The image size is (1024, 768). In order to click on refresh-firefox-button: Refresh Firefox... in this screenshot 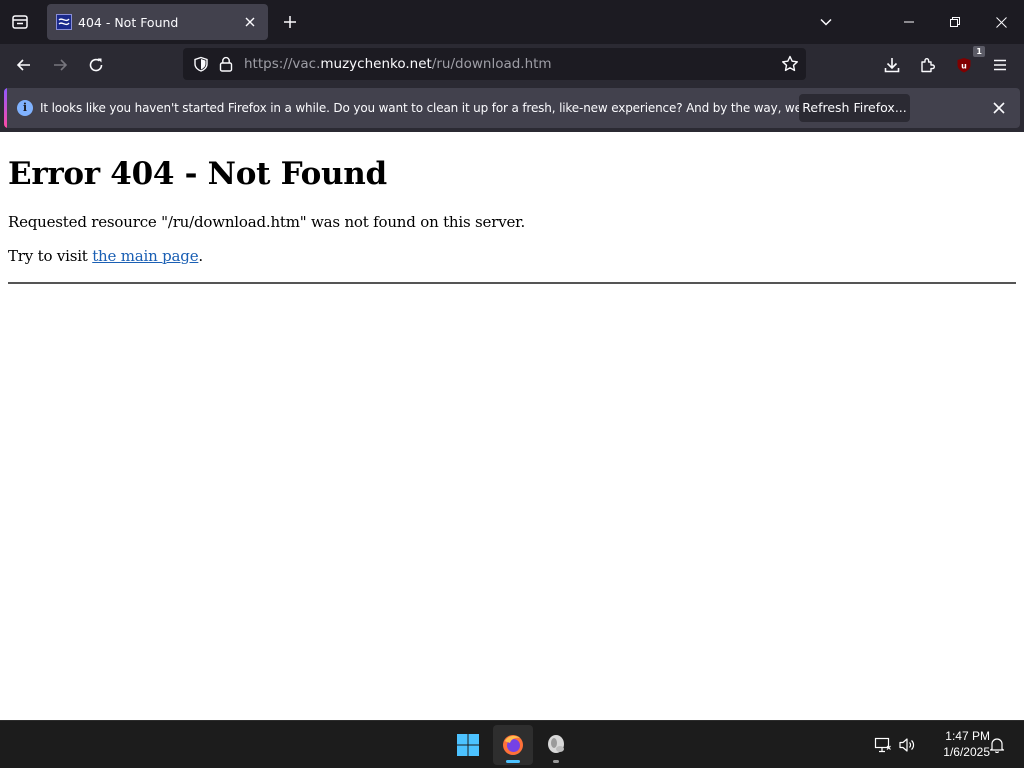, I will do `click(854, 108)`.